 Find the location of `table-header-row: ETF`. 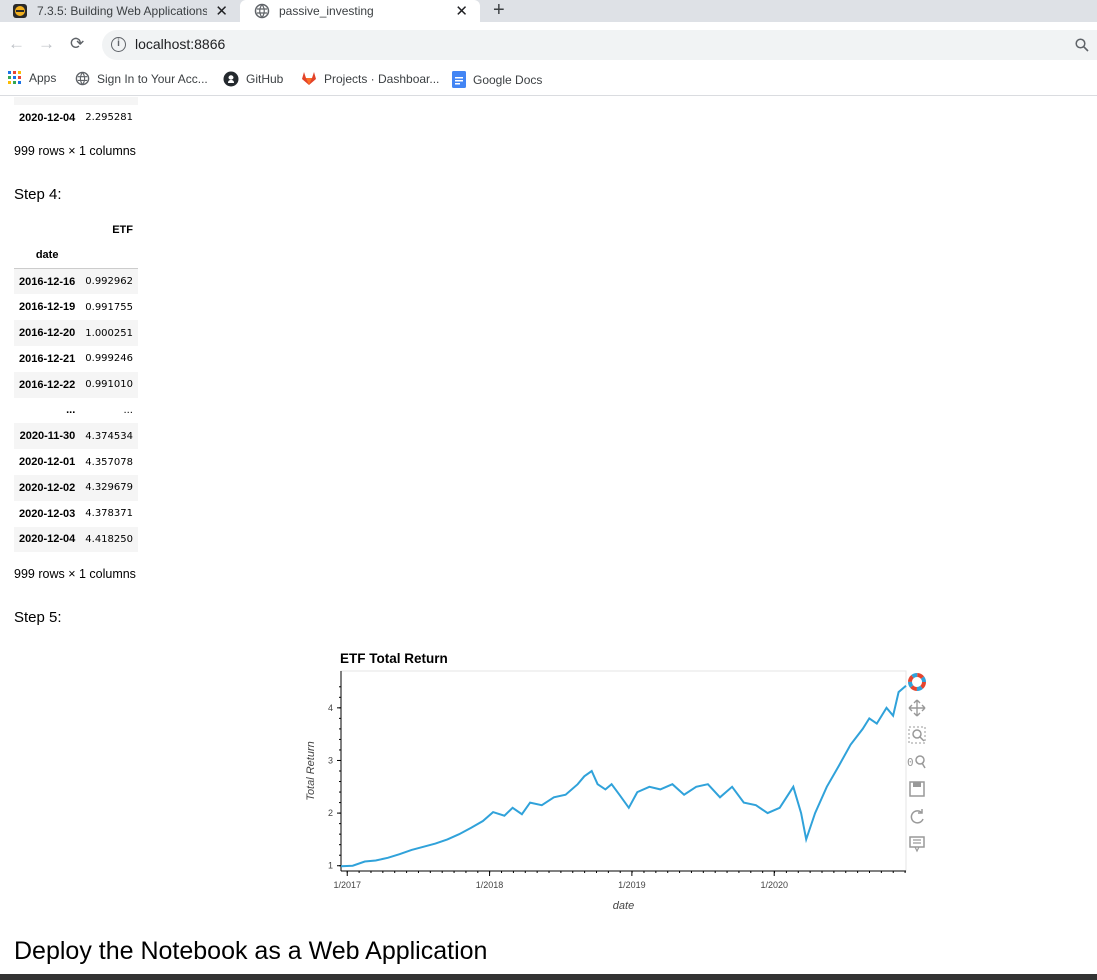

table-header-row: ETF is located at coordinates (76, 230).